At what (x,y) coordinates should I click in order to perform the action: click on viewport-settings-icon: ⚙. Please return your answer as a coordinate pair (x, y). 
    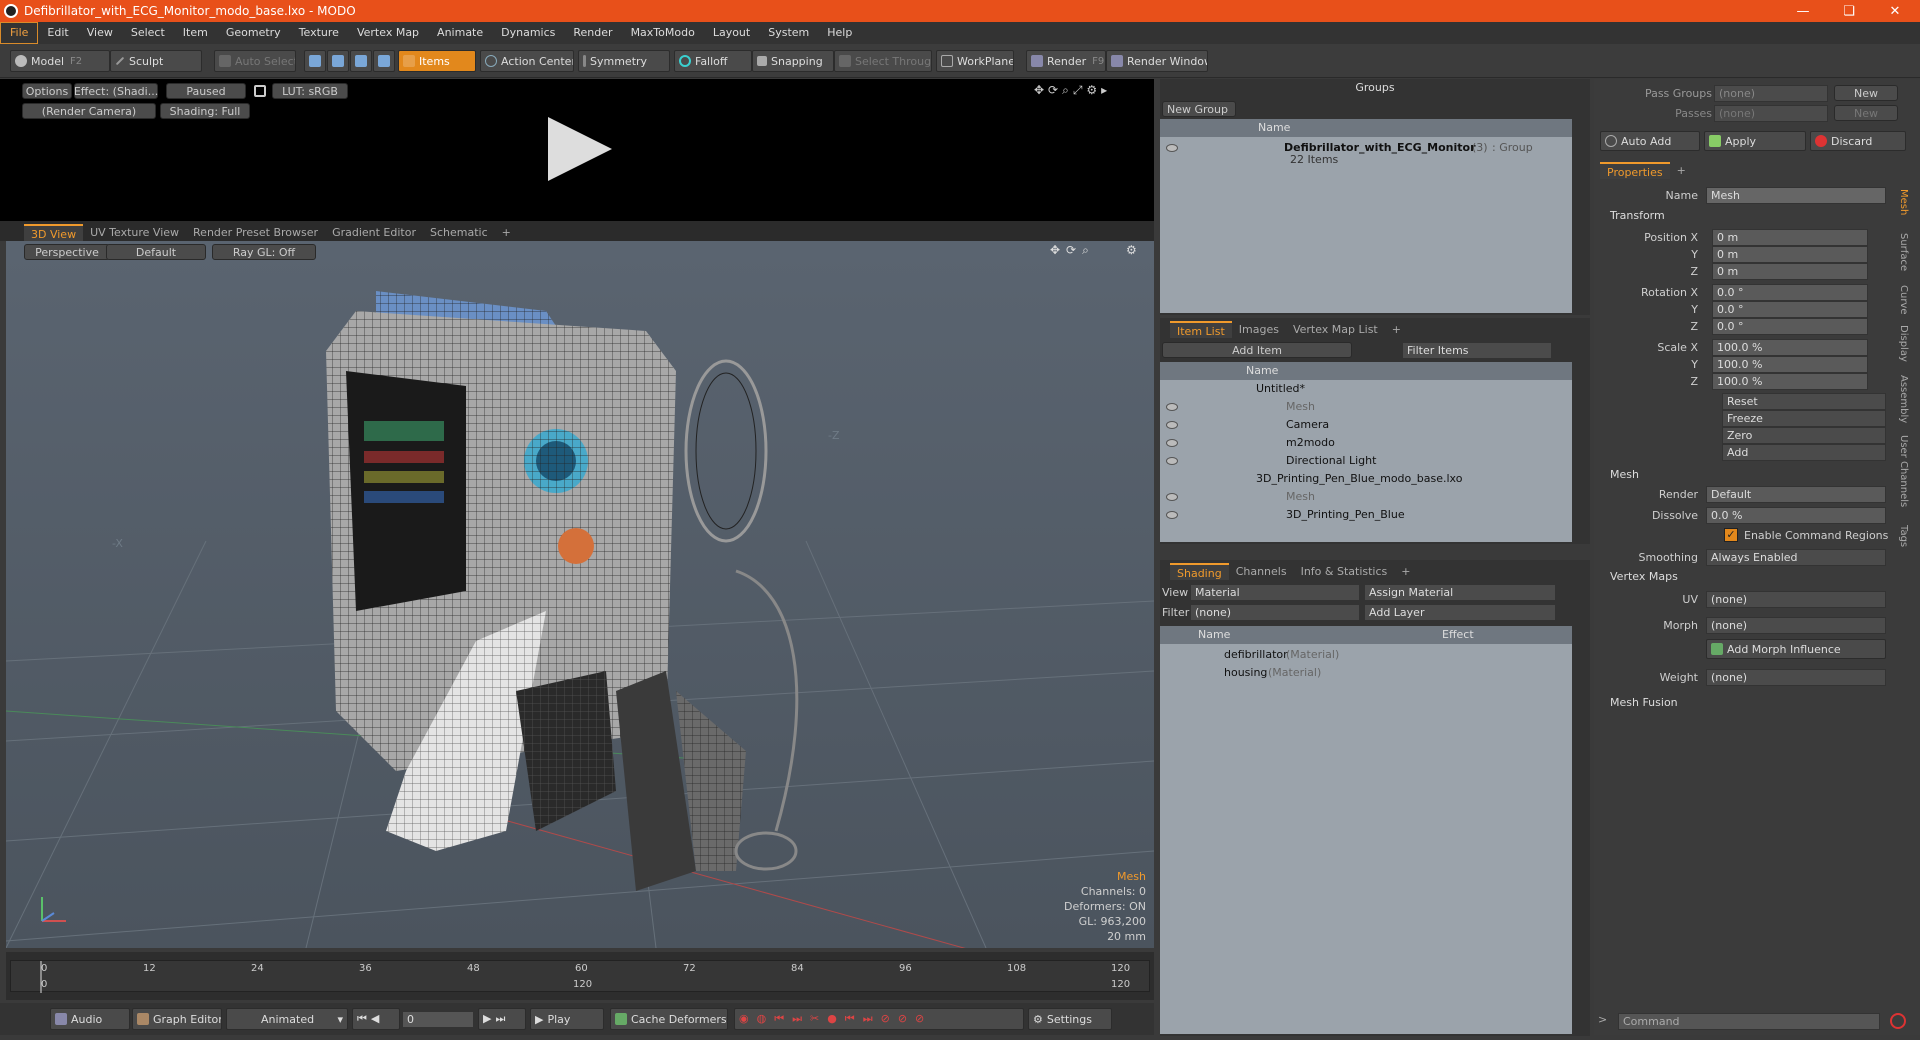
    Looking at the image, I should click on (1131, 250).